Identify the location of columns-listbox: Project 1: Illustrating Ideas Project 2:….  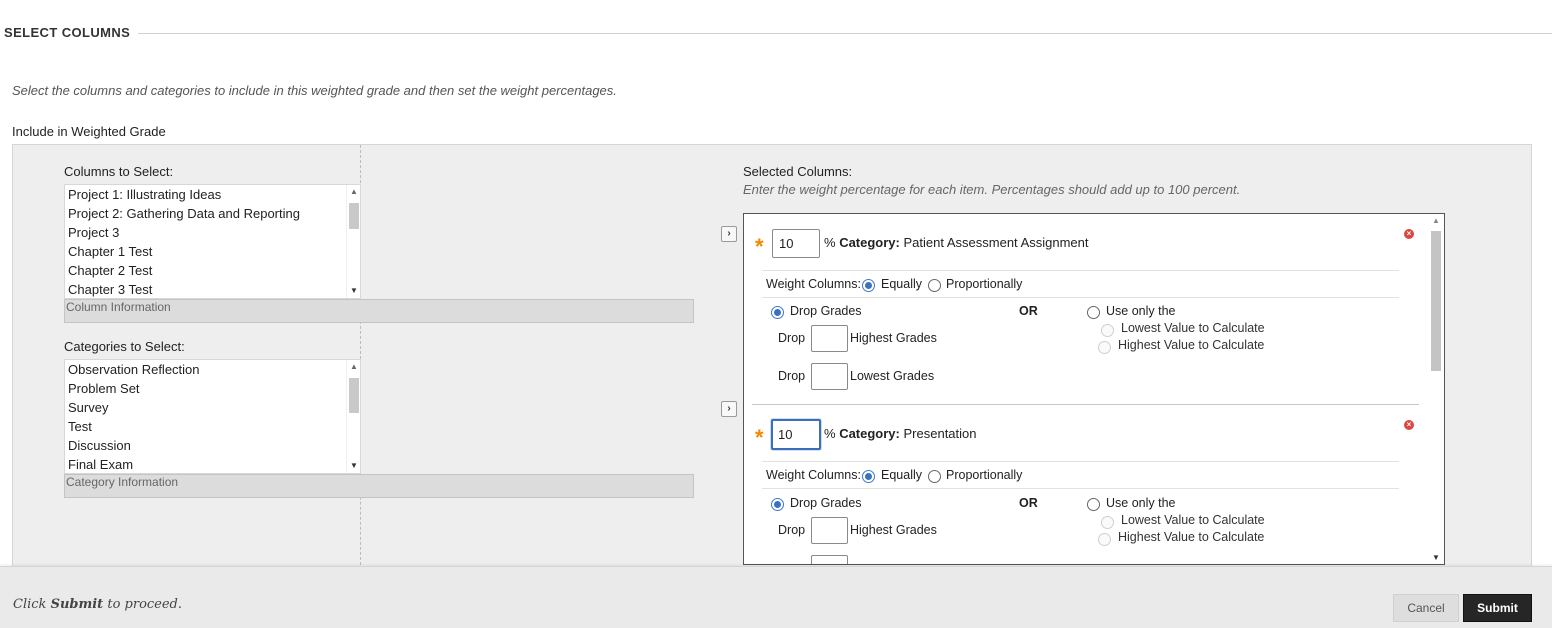
(212, 241).